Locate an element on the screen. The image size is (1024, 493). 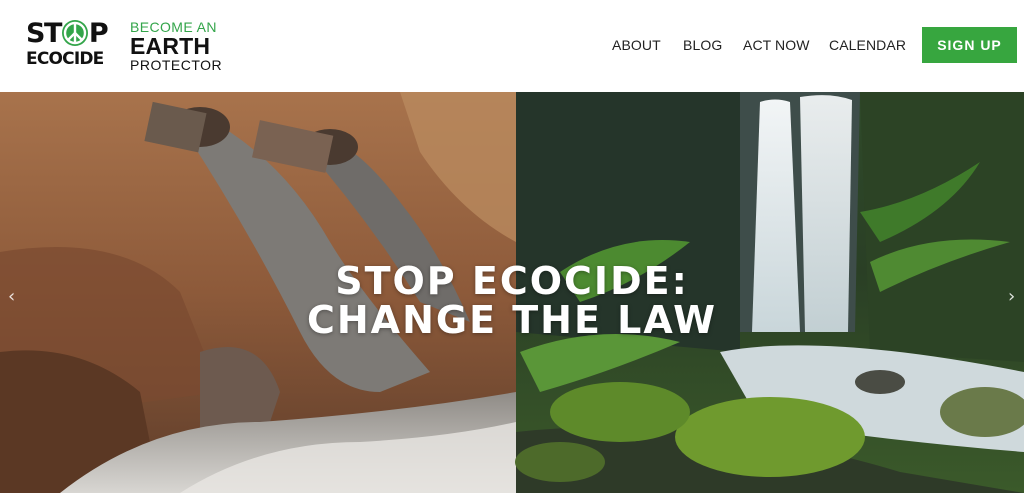
tagline-line3: PROTECTOR is located at coordinates (176, 65).